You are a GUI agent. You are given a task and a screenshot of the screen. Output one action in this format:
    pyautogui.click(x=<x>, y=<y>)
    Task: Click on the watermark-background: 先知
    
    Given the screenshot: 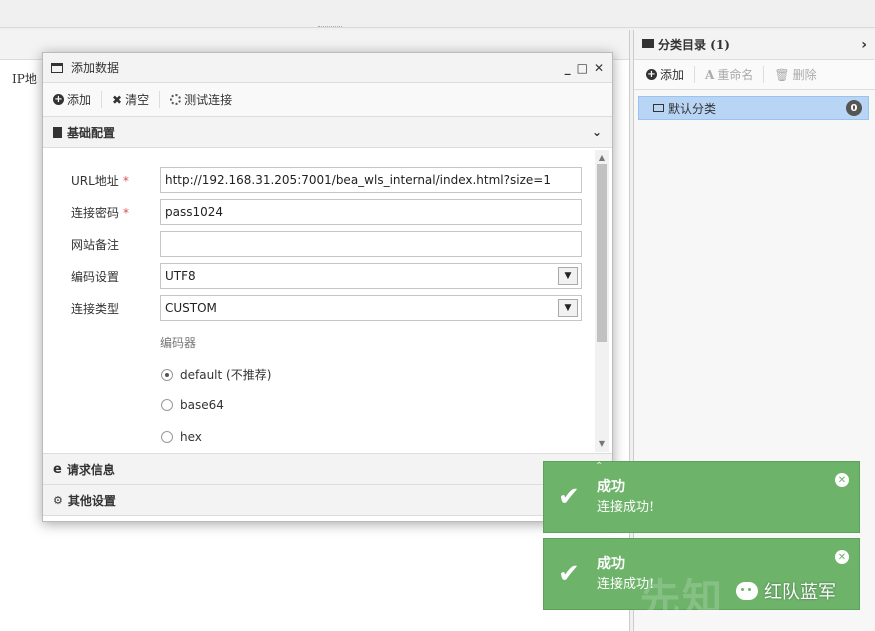 What is the action you would take?
    pyautogui.click(x=682, y=599)
    